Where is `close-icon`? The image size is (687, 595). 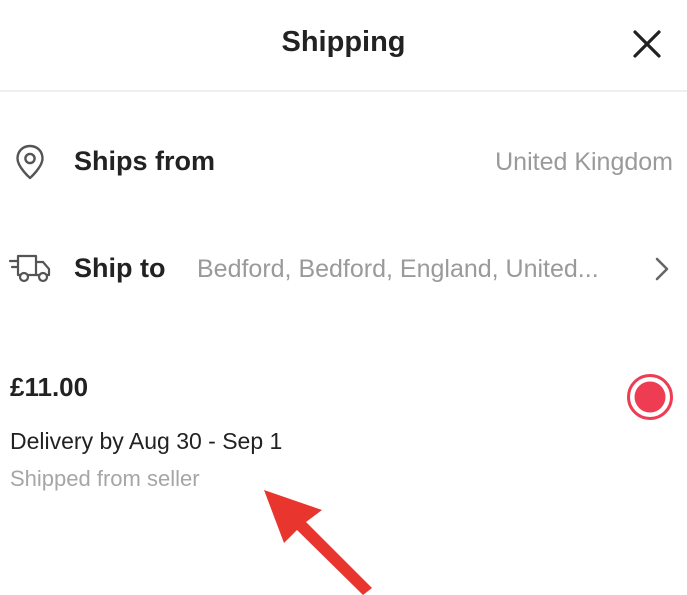
close-icon is located at coordinates (647, 44).